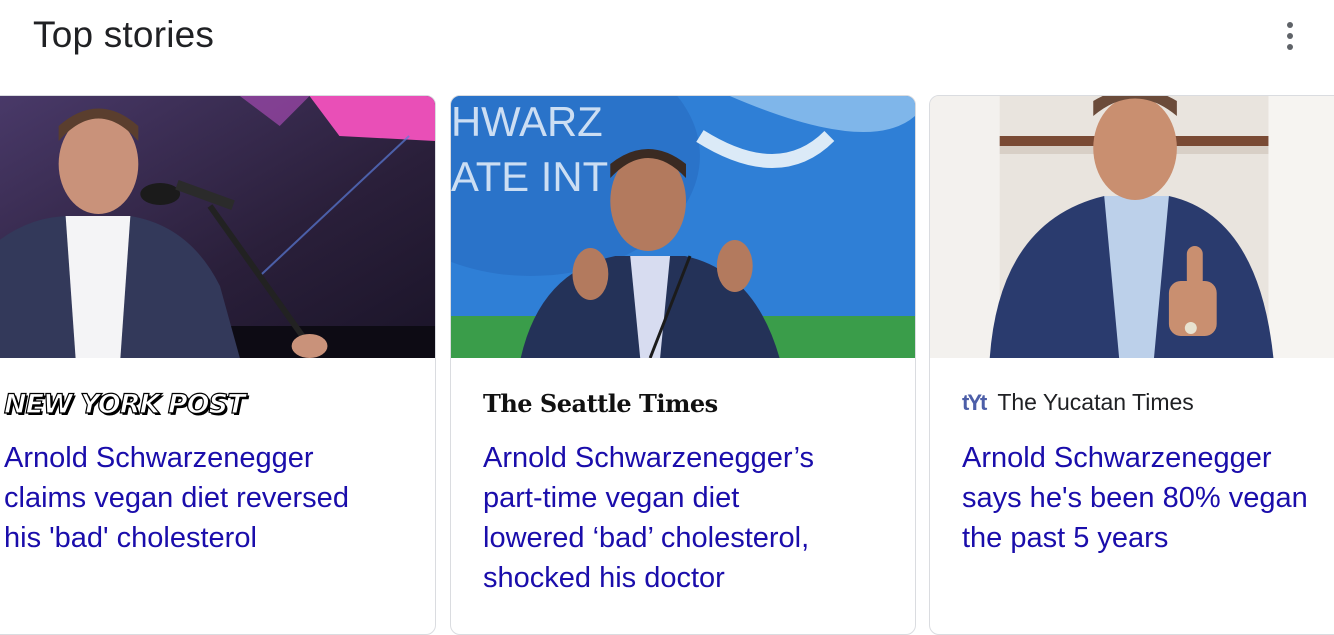 The image size is (1334, 635). Describe the element at coordinates (1095, 402) in the screenshot. I see `source-name: The Yucatan Times` at that location.